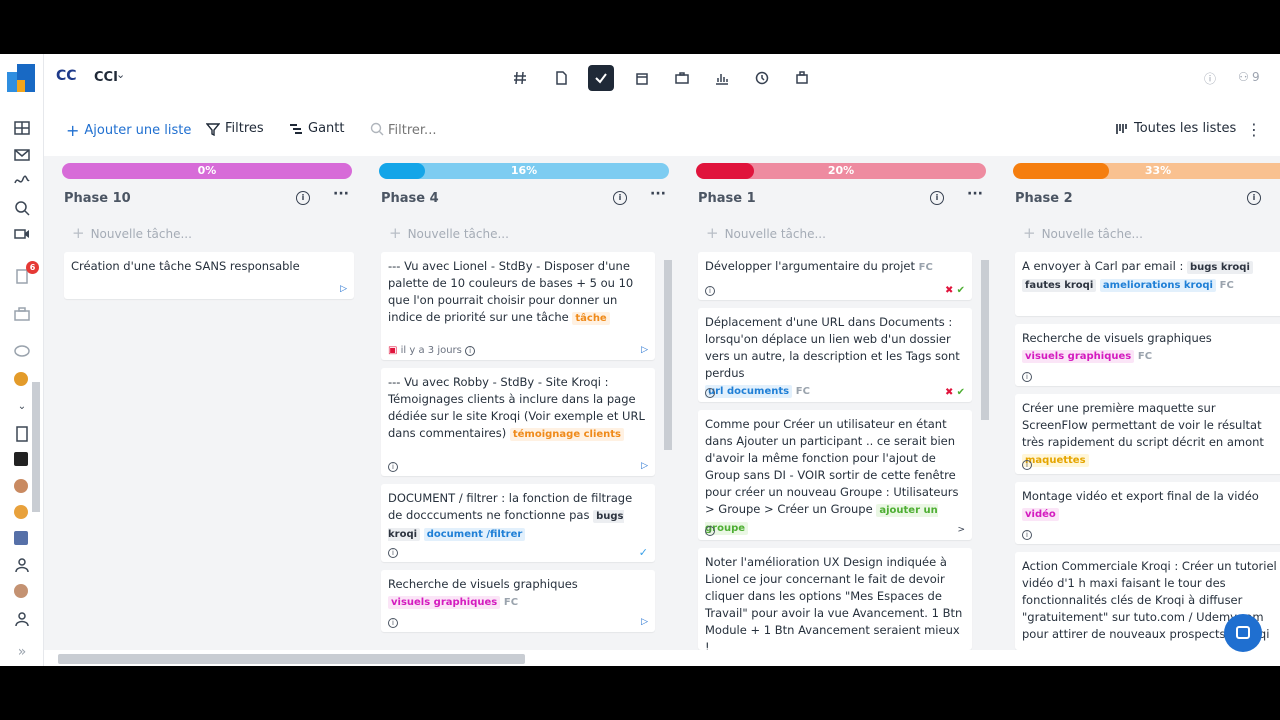  What do you see at coordinates (1175, 128) in the screenshot?
I see `all-lists-button: Toutes les listes` at bounding box center [1175, 128].